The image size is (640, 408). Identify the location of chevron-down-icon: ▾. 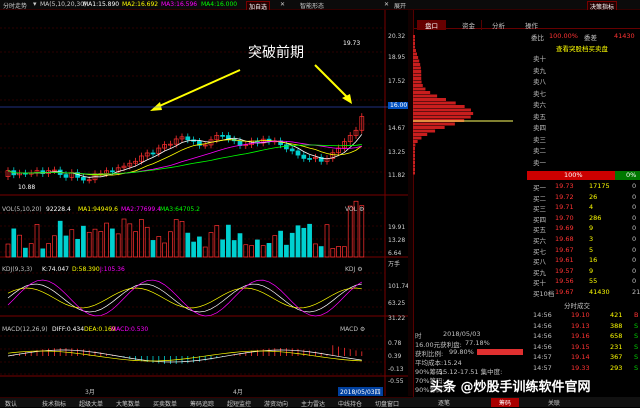
(35, 4).